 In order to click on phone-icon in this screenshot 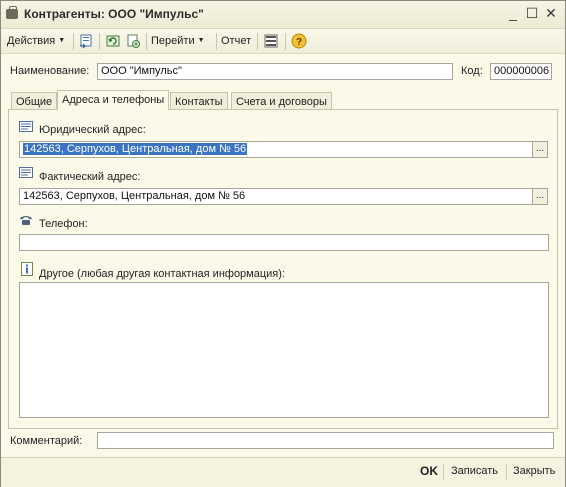, I will do `click(26, 220)`.